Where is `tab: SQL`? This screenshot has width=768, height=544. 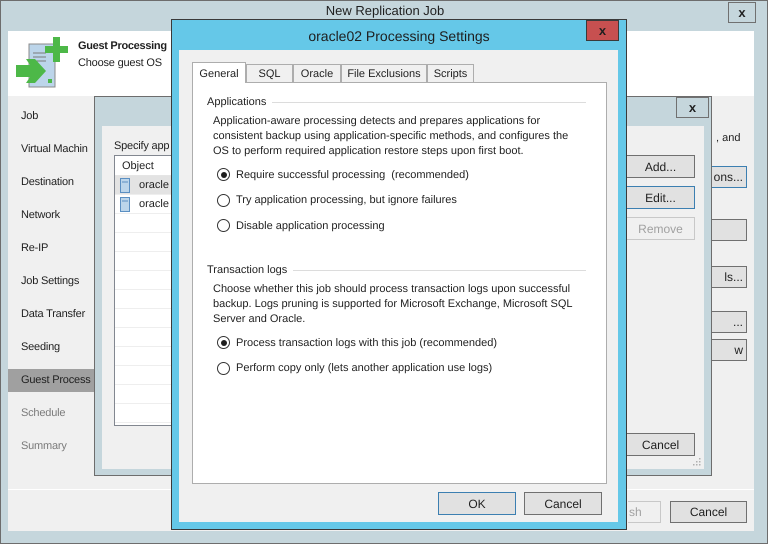
tab: SQL is located at coordinates (269, 73).